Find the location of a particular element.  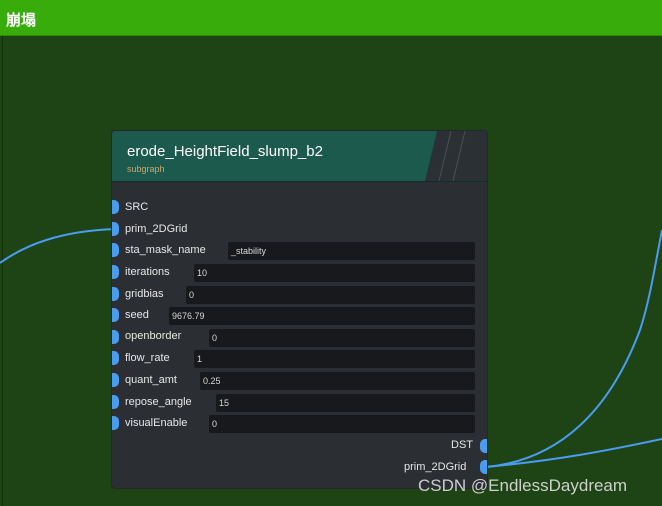

node-subtitle: subgraph is located at coordinates (146, 169).